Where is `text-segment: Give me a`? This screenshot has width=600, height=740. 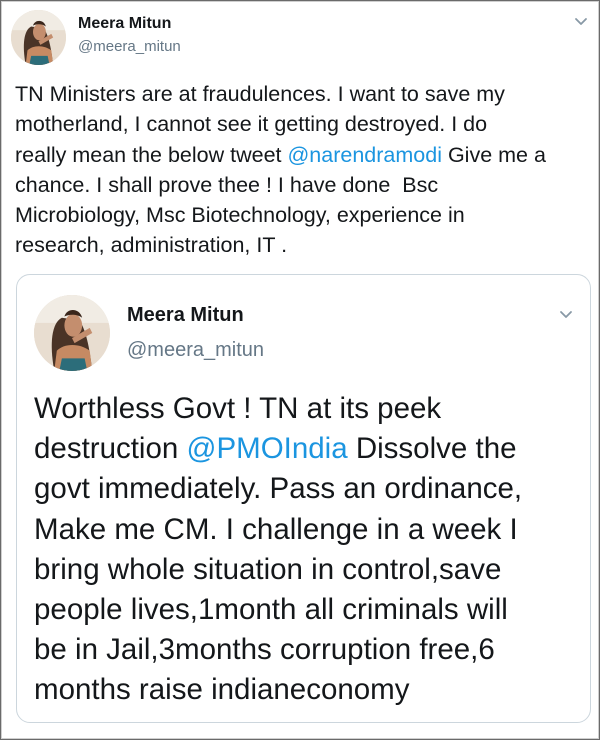
text-segment: Give me a is located at coordinates (493, 154).